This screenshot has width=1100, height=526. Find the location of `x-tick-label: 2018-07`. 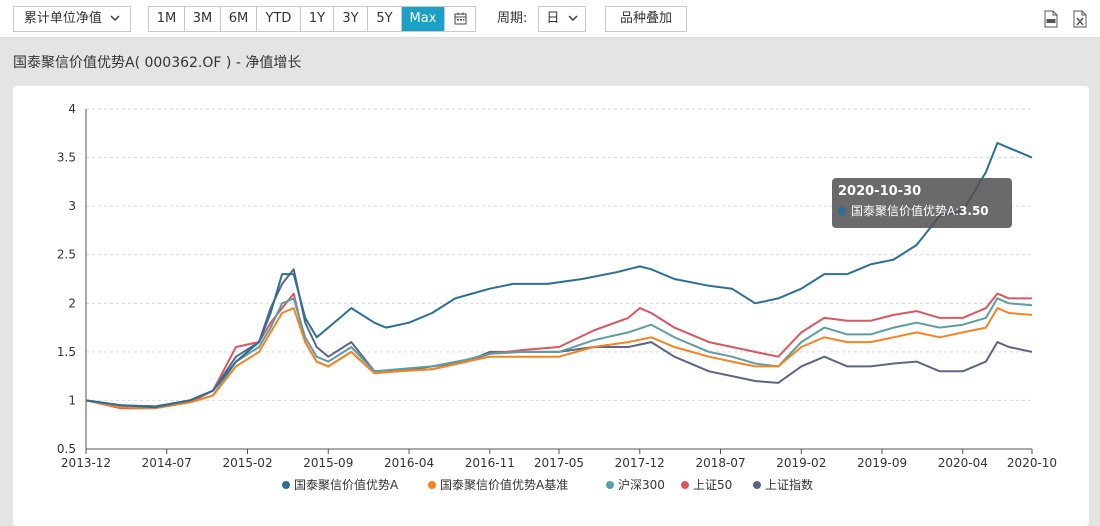

x-tick-label: 2018-07 is located at coordinates (720, 463).